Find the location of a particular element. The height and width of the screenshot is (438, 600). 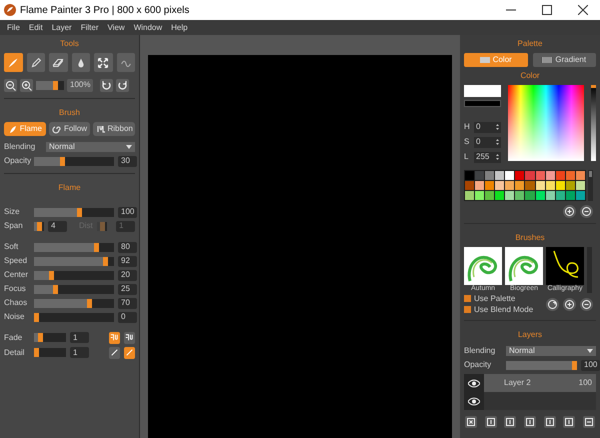

value-field: 4 is located at coordinates (57, 226).